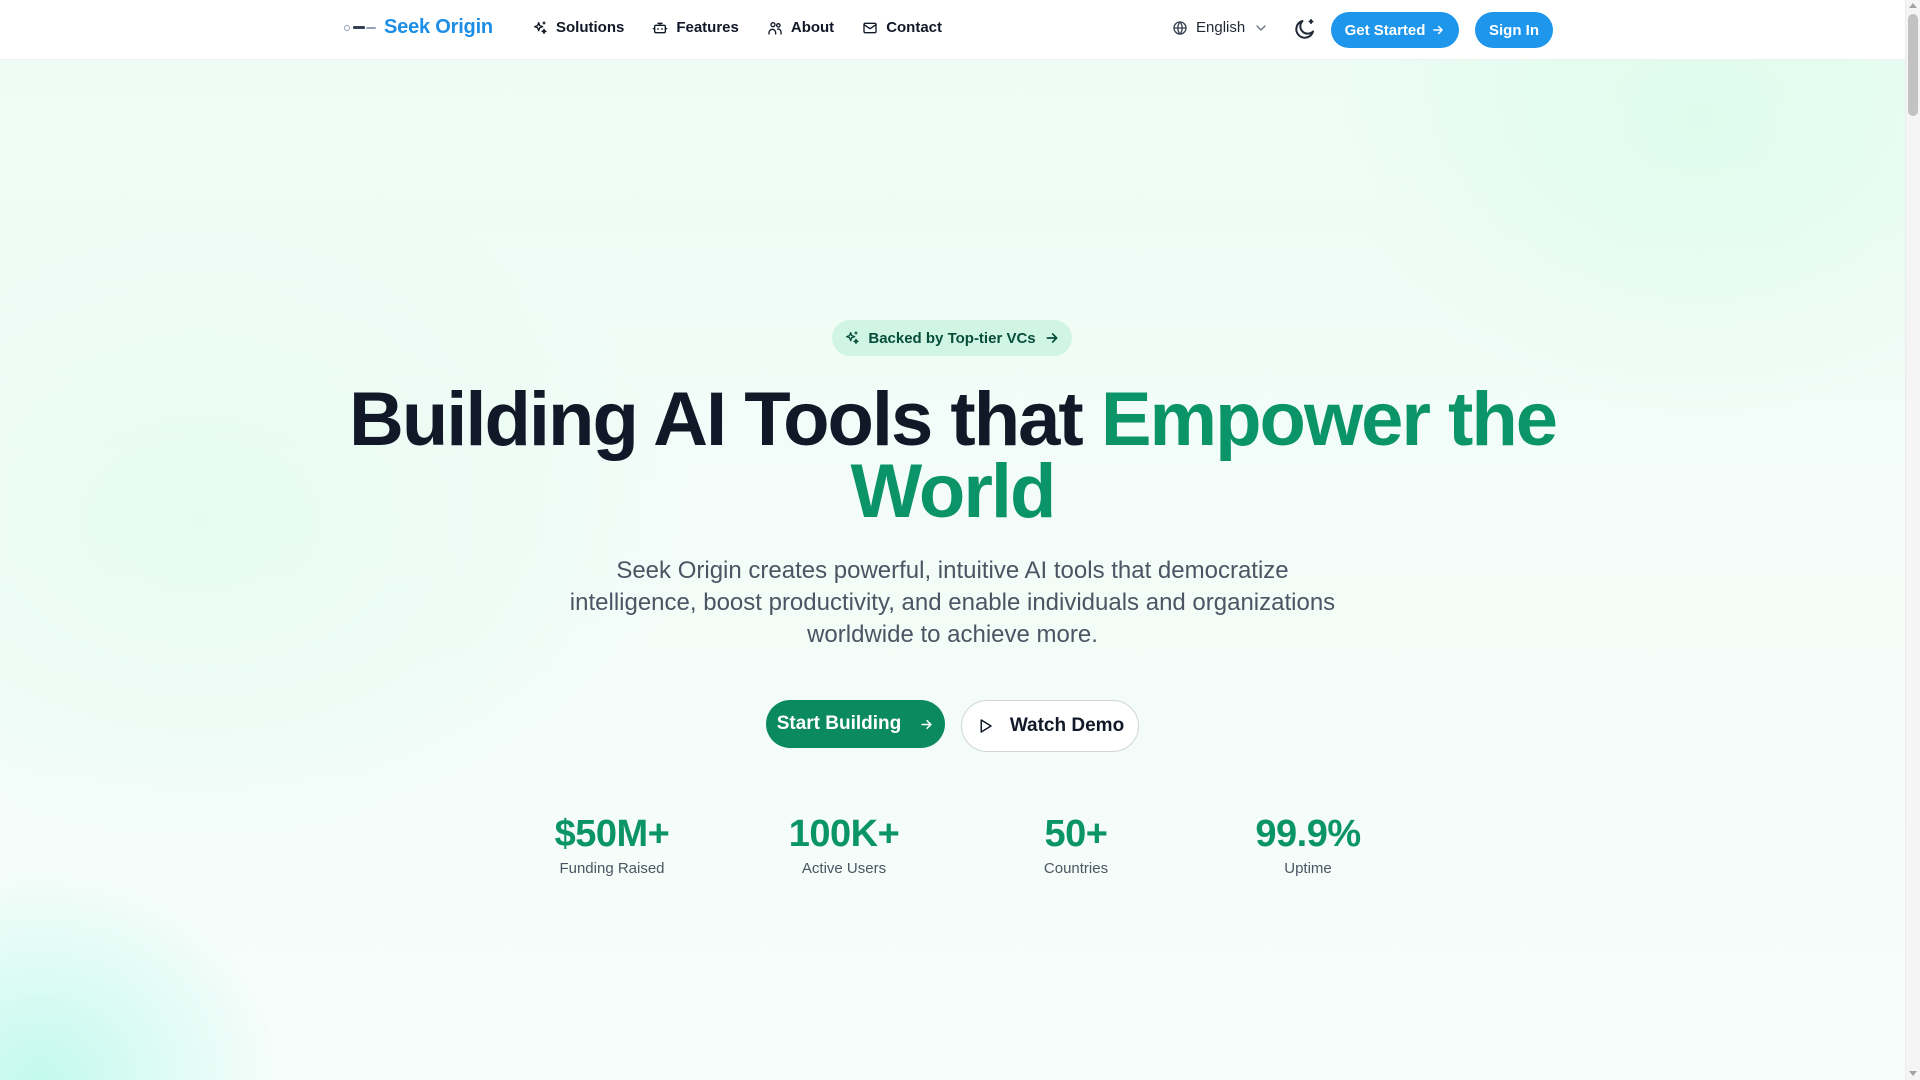 Image resolution: width=1920 pixels, height=1080 pixels. What do you see at coordinates (1076, 868) in the screenshot?
I see `stat-label: Countries` at bounding box center [1076, 868].